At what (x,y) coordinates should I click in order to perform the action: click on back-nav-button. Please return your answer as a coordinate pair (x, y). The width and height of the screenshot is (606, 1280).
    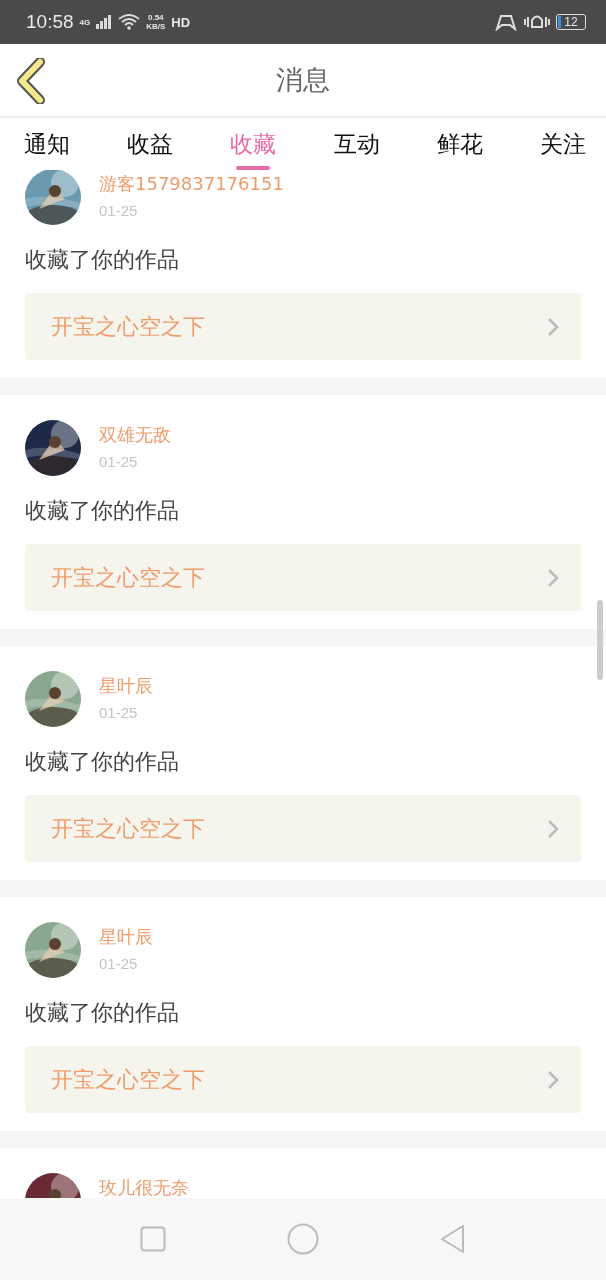
    Looking at the image, I should click on (452, 1239).